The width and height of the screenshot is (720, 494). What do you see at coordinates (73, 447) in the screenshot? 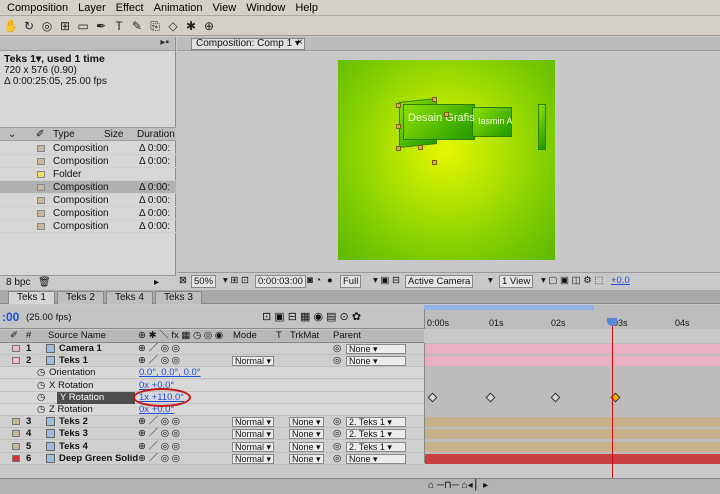
I see `layer-name: Teks 4` at bounding box center [73, 447].